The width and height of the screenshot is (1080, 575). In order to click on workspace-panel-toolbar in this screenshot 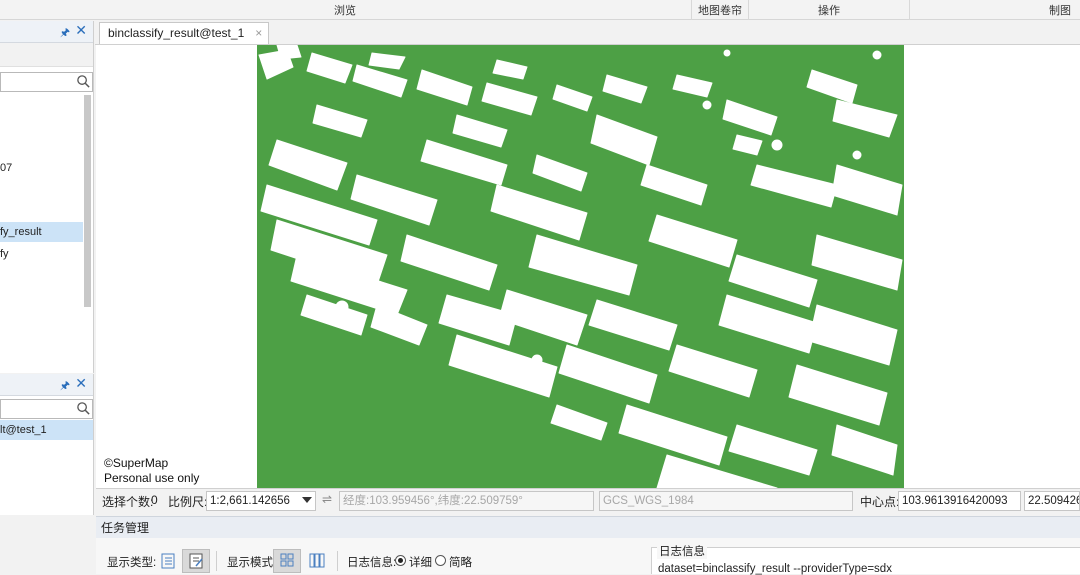, I will do `click(46, 55)`.